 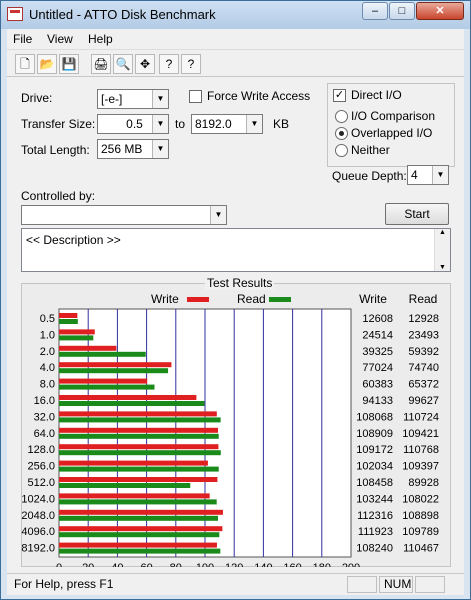 I want to click on io-comparison-radio, so click(x=341, y=116).